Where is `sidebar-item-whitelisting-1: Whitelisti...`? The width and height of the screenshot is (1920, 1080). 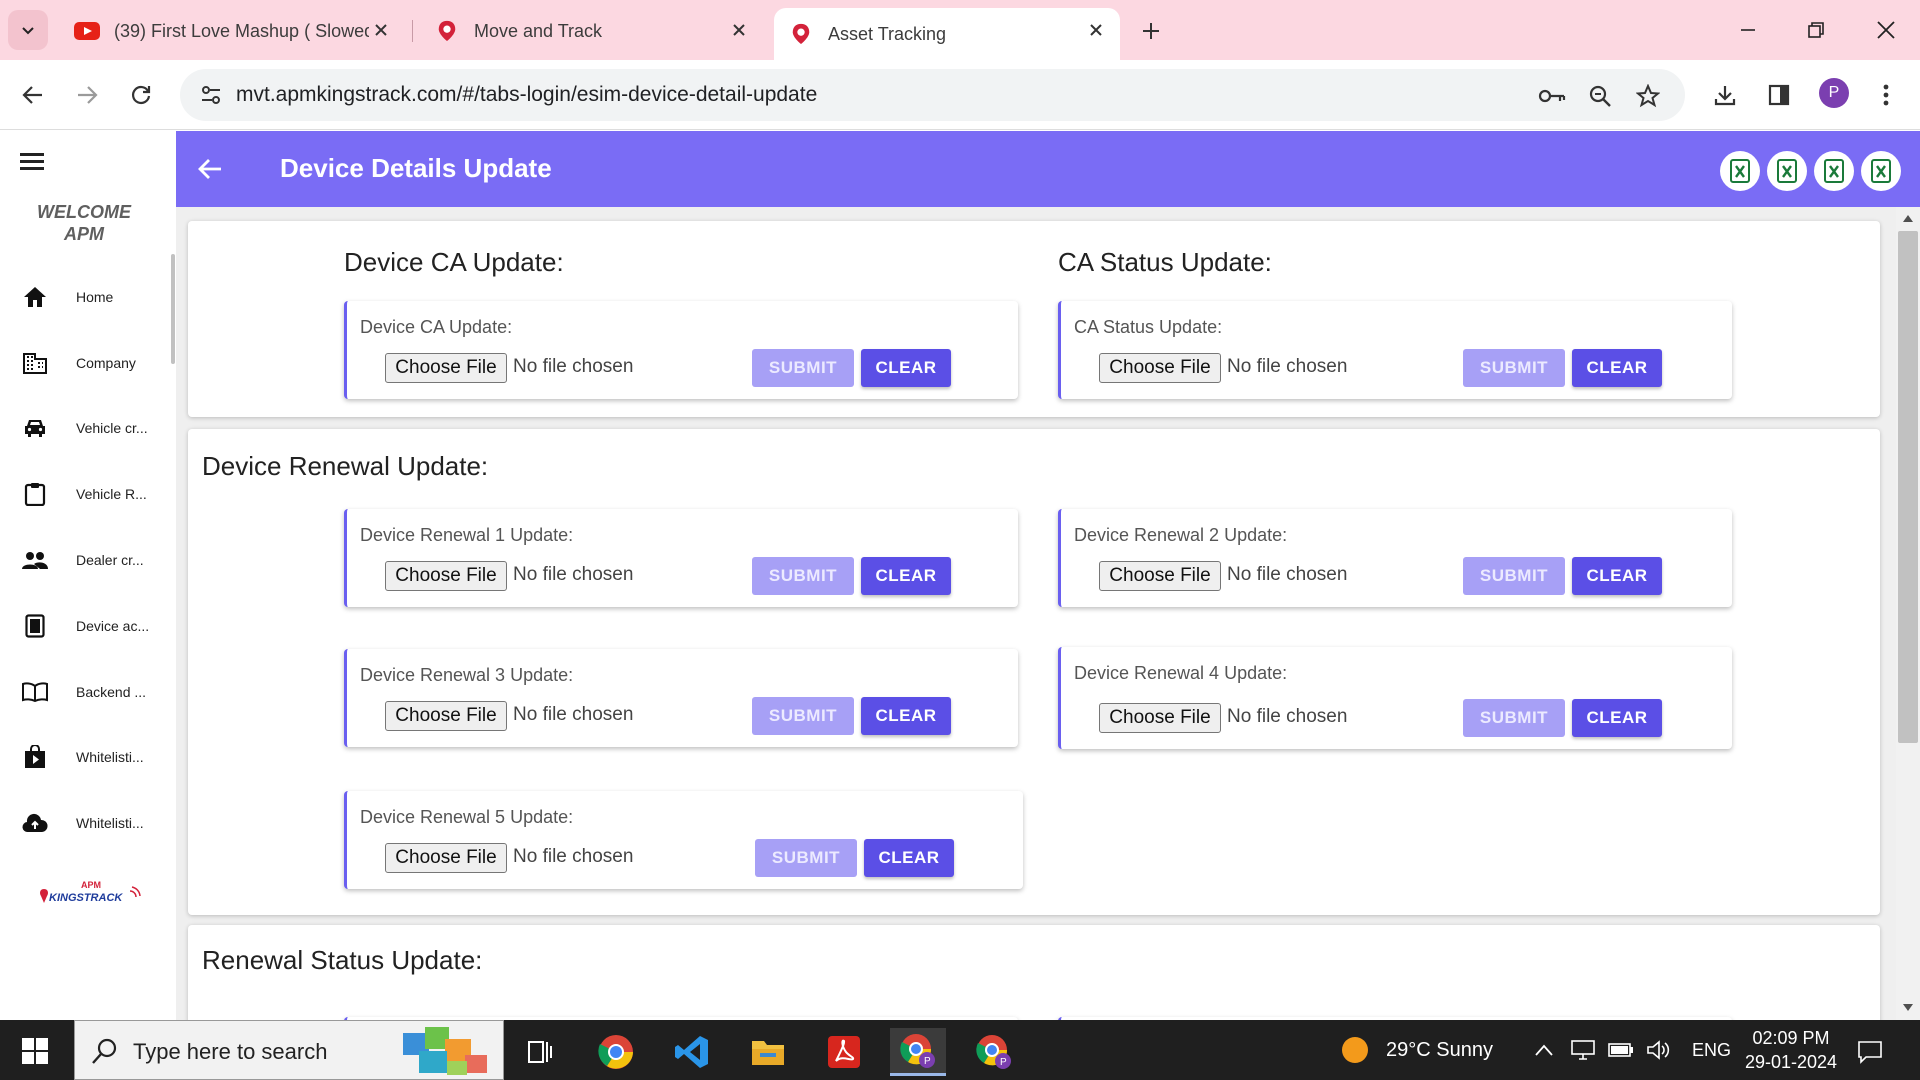 sidebar-item-whitelisting-1: Whitelisti... is located at coordinates (85, 757).